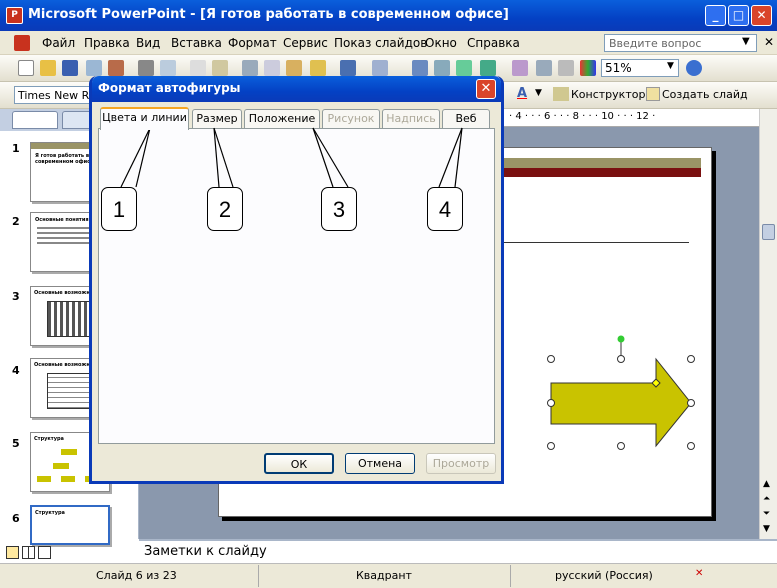 The image size is (777, 588). What do you see at coordinates (339, 209) in the screenshot?
I see `callout-3: 3` at bounding box center [339, 209].